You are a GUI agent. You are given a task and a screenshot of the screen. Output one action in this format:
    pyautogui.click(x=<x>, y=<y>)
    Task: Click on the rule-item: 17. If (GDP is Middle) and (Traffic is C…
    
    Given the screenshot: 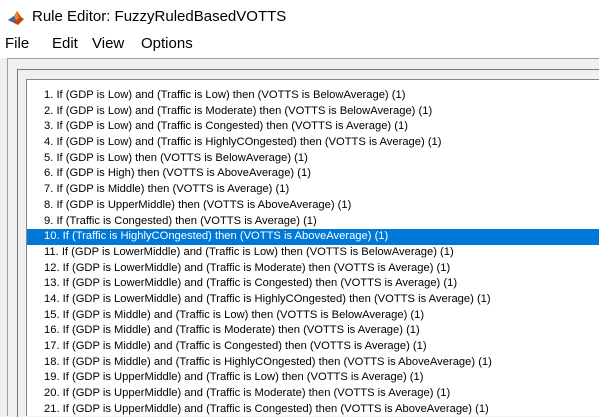 What is the action you would take?
    pyautogui.click(x=313, y=347)
    